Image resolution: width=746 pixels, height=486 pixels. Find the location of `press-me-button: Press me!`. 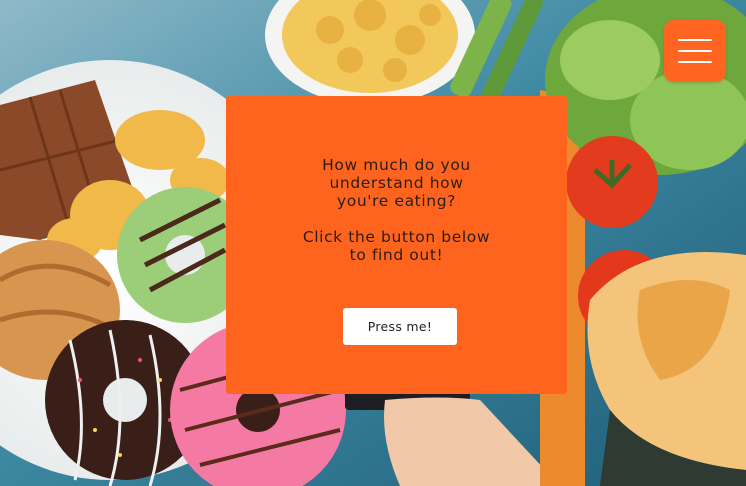

press-me-button: Press me! is located at coordinates (400, 326).